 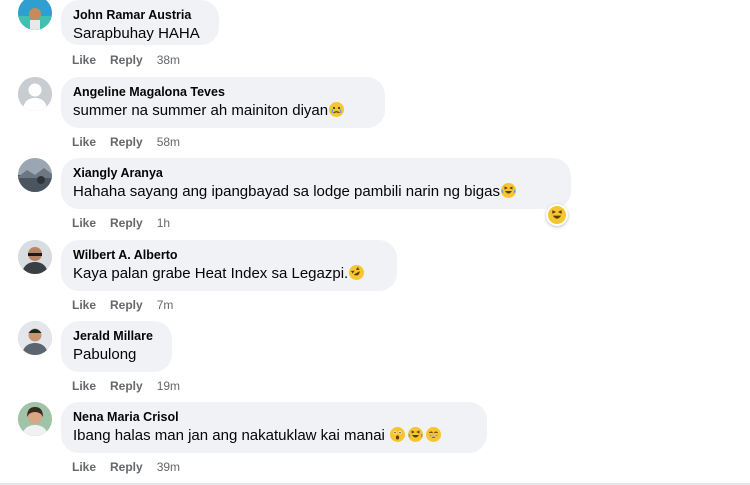 I want to click on comment-actions: Like Reply 38m, so click(x=133, y=60).